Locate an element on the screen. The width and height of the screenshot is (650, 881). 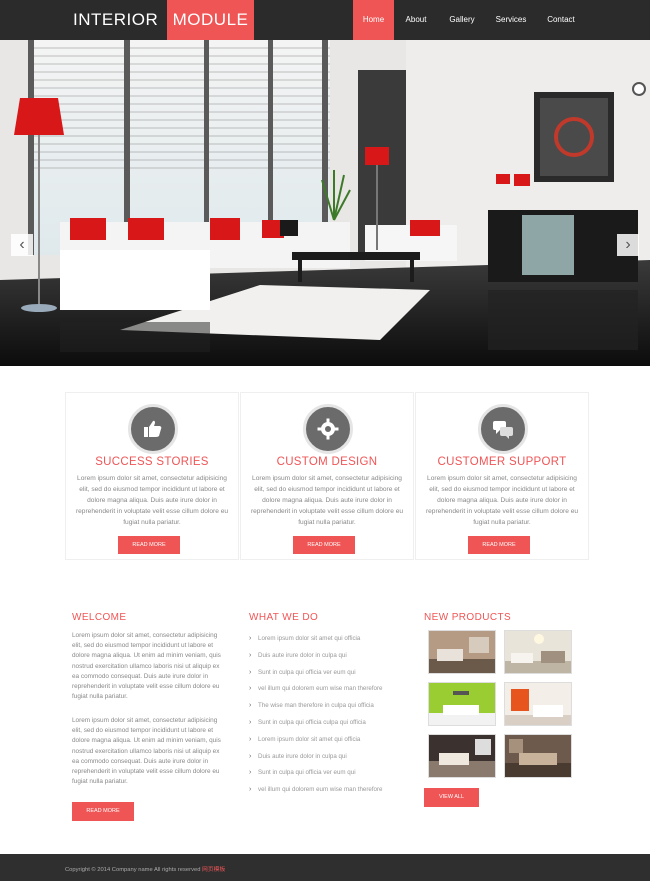
feature-title: SUCCESS STORIES is located at coordinates (152, 462).